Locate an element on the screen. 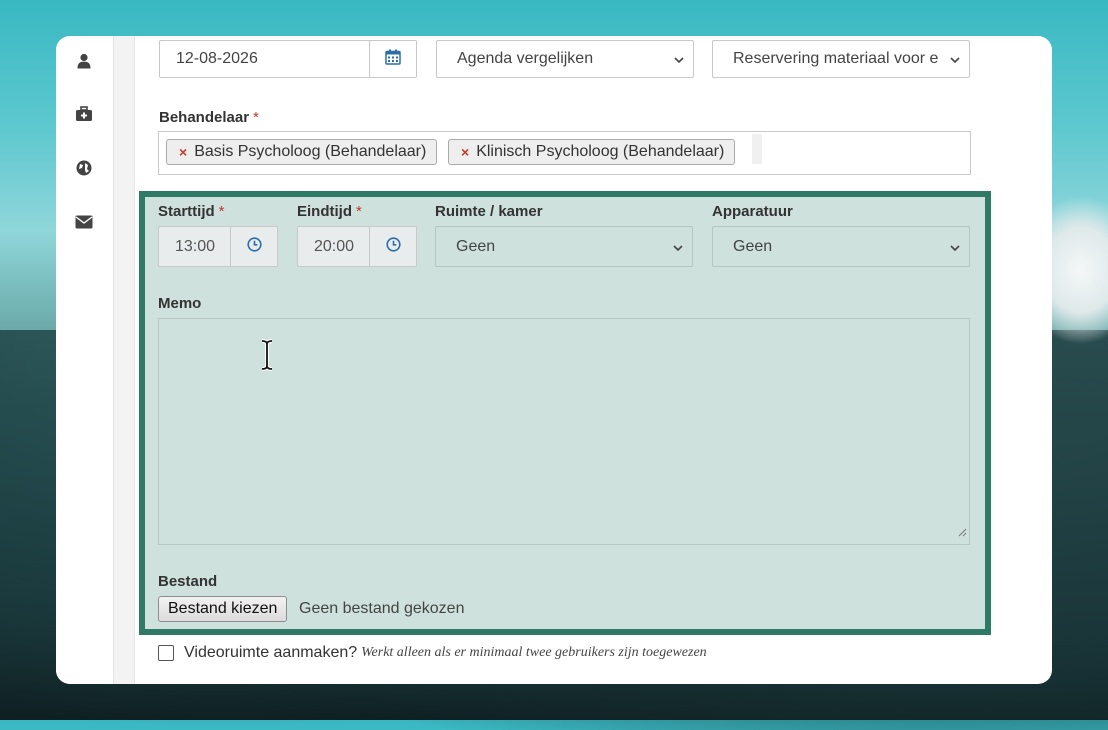 Image resolution: width=1108 pixels, height=730 pixels. date-value: 12-08-2026 is located at coordinates (217, 58).